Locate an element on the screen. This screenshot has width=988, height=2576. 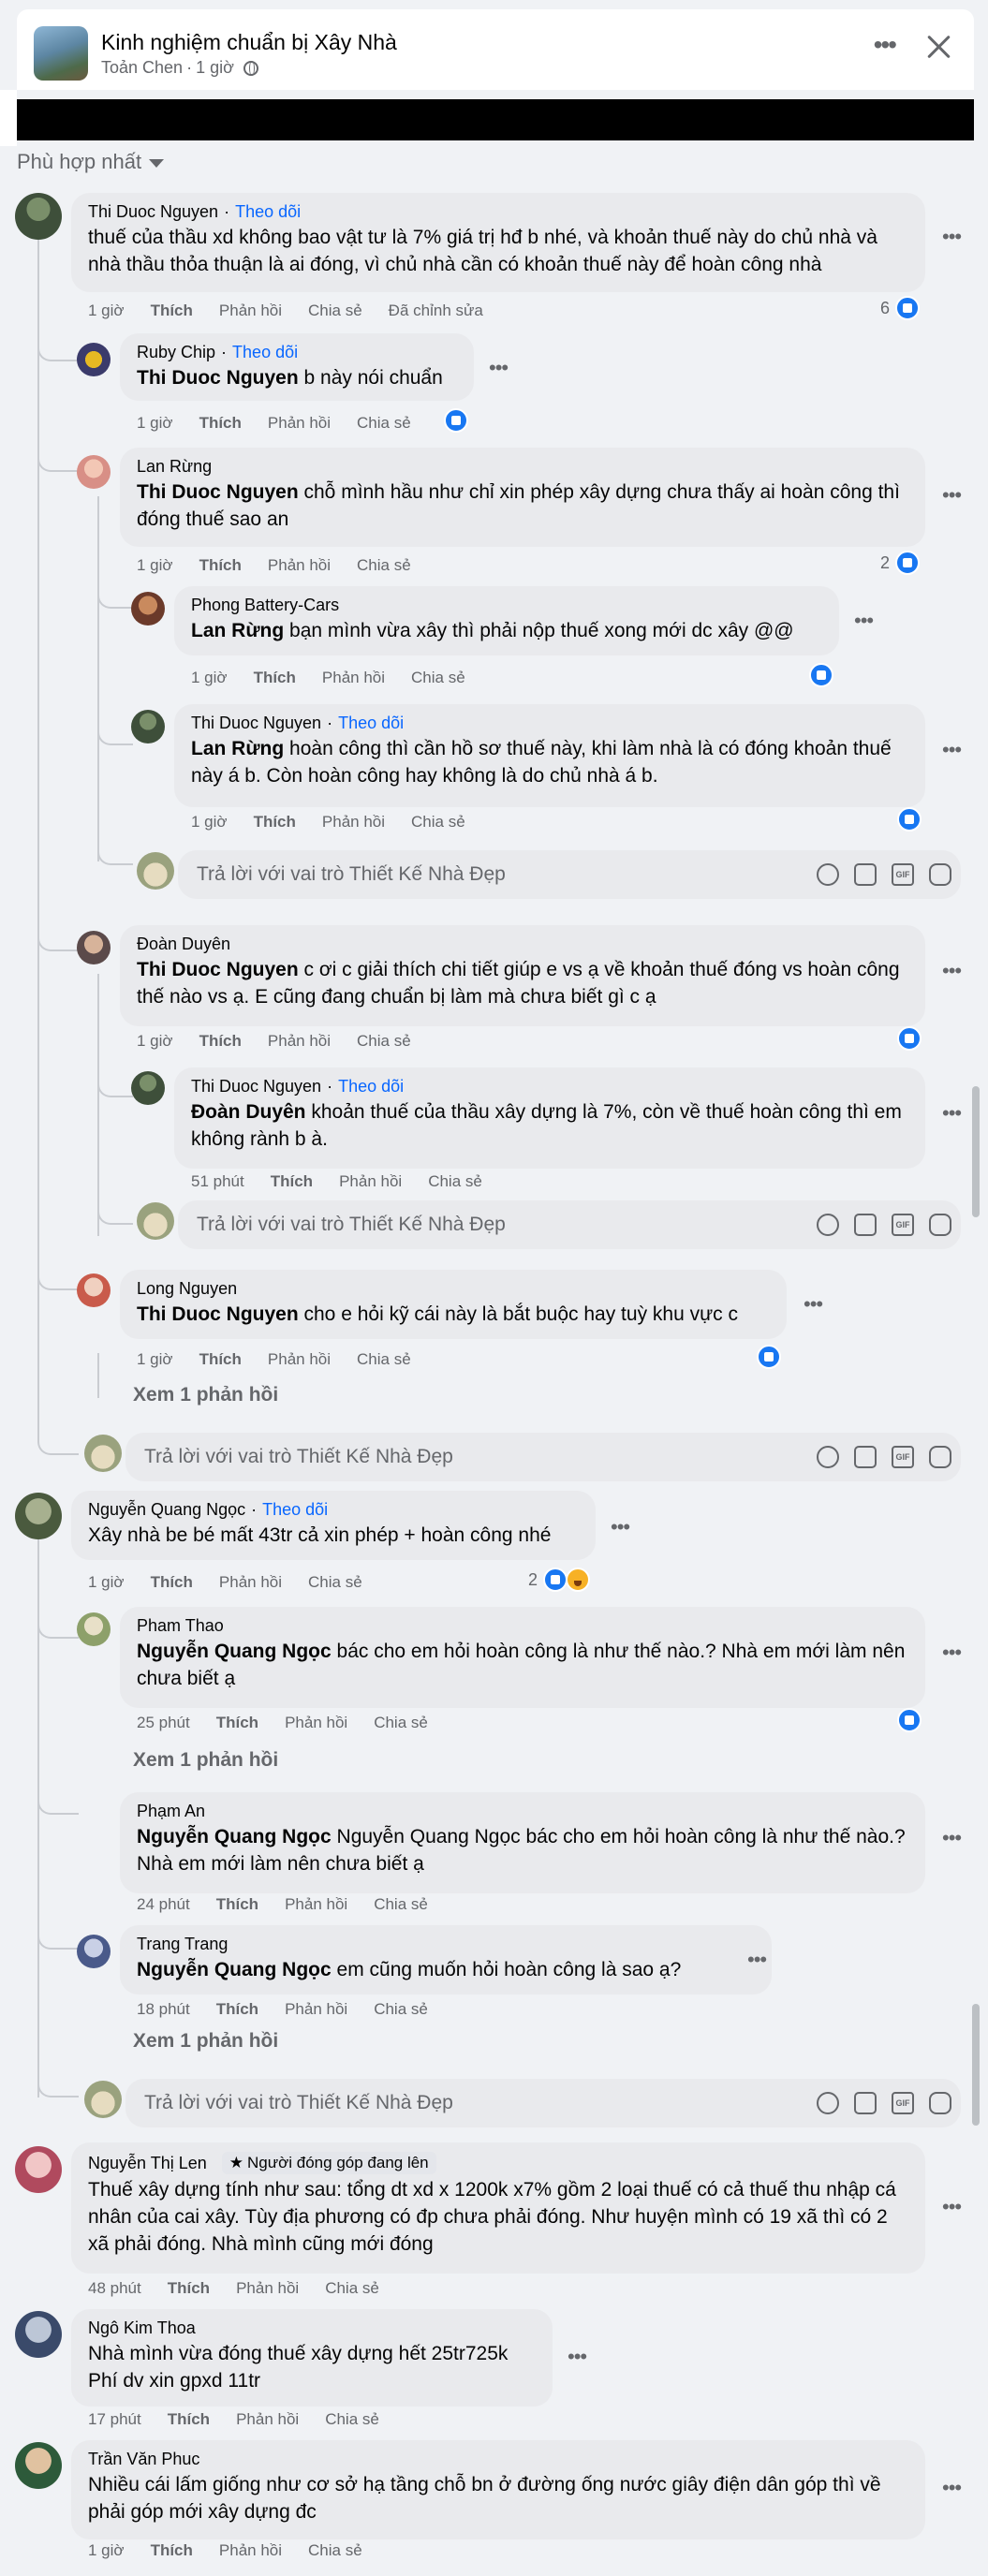
comment-author: Đoàn Duyên is located at coordinates (183, 944).